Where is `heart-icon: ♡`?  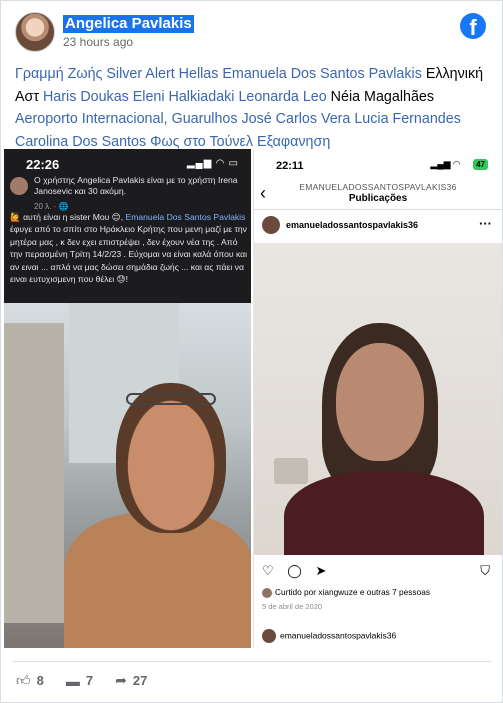
heart-icon: ♡ is located at coordinates (268, 570).